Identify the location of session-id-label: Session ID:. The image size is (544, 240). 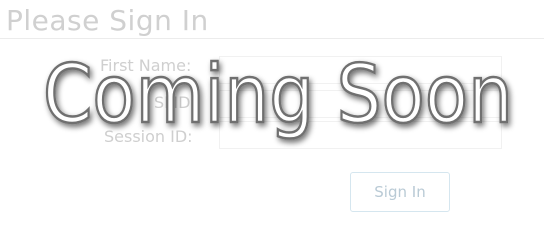
(148, 136).